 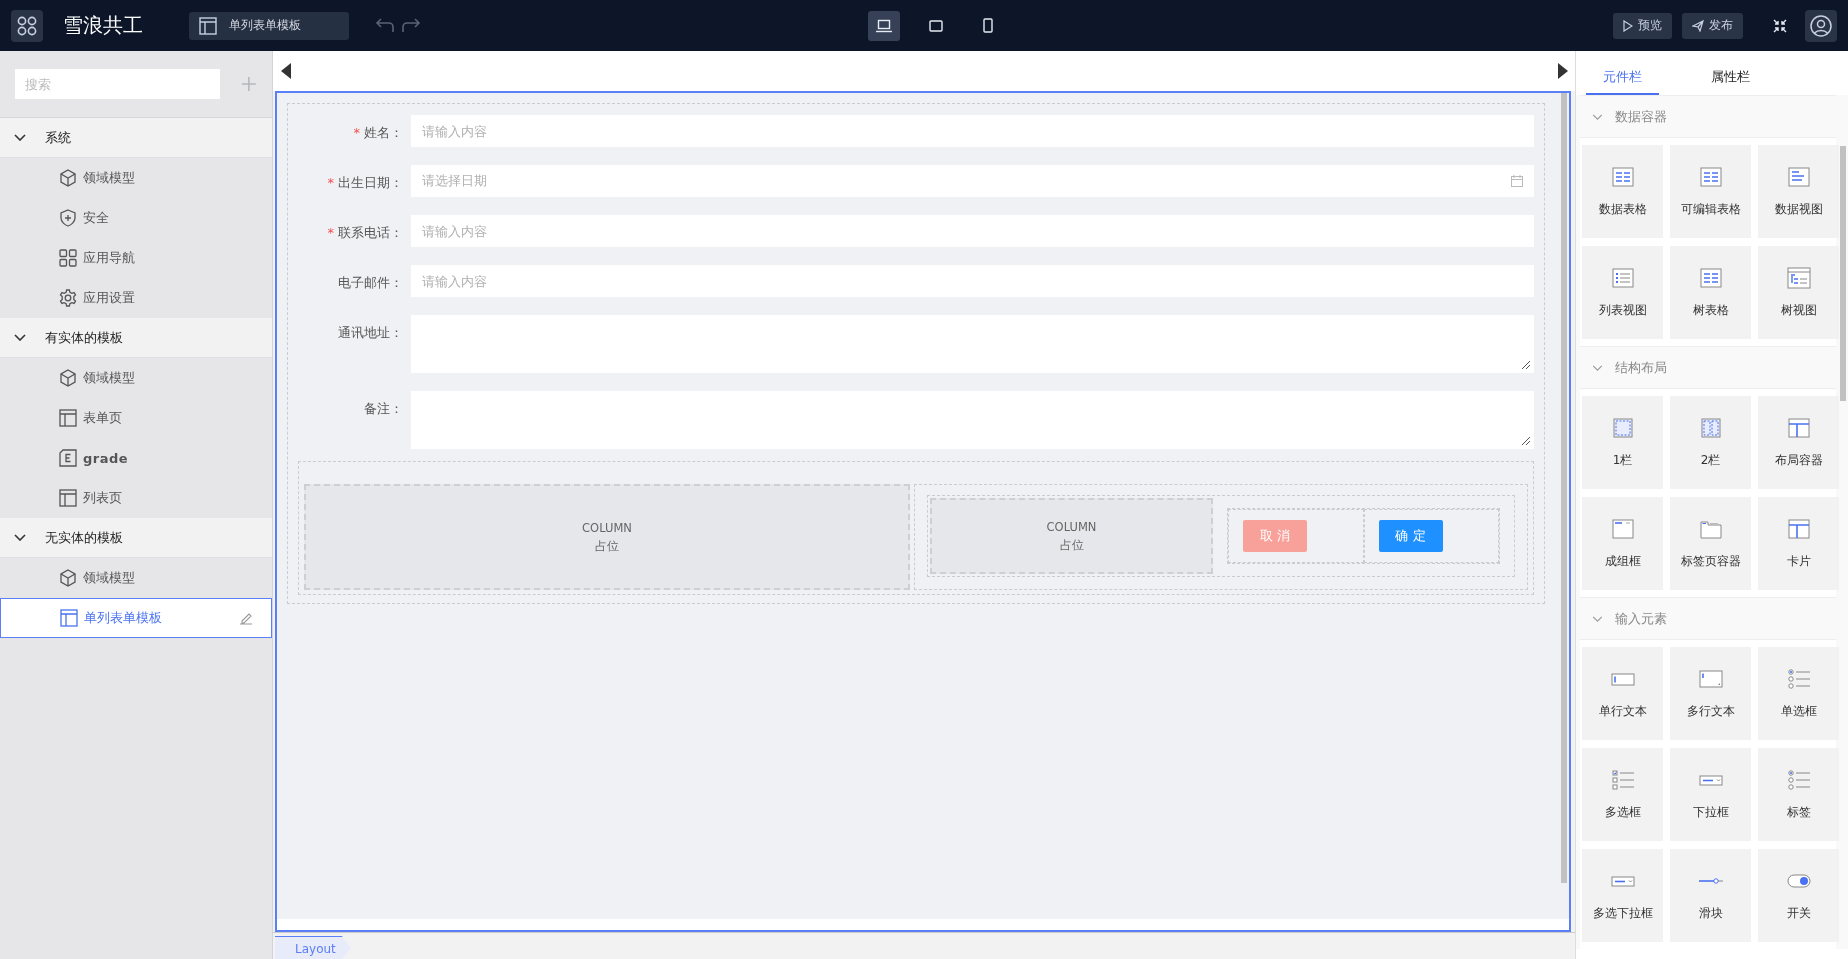 What do you see at coordinates (1798, 191) in the screenshot?
I see `component-tile: 数据视图` at bounding box center [1798, 191].